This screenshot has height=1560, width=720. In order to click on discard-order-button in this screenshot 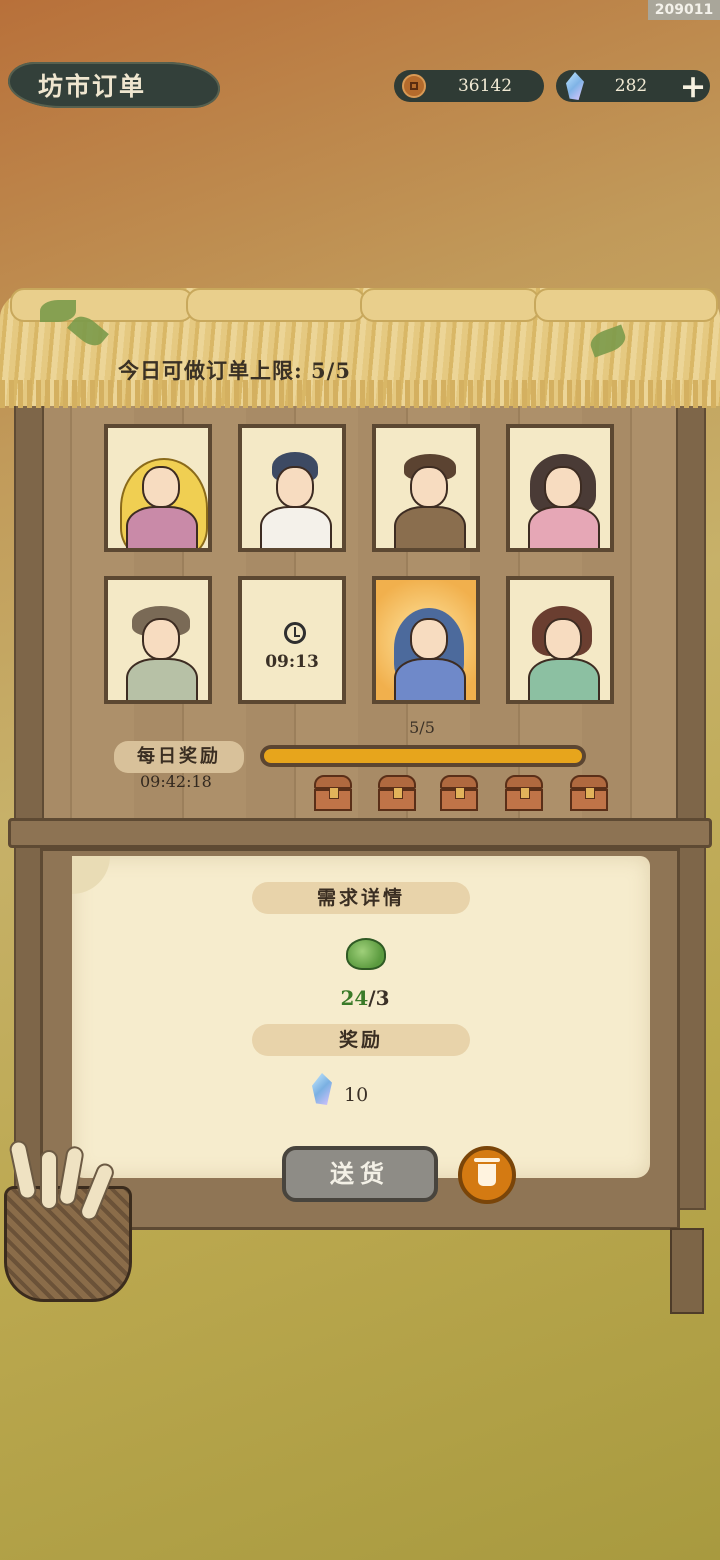, I will do `click(487, 1175)`.